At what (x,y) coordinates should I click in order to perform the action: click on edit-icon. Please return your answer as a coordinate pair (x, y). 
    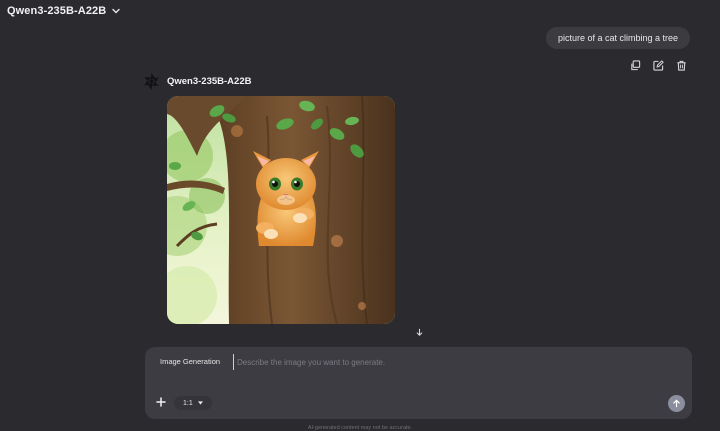
    Looking at the image, I should click on (658, 65).